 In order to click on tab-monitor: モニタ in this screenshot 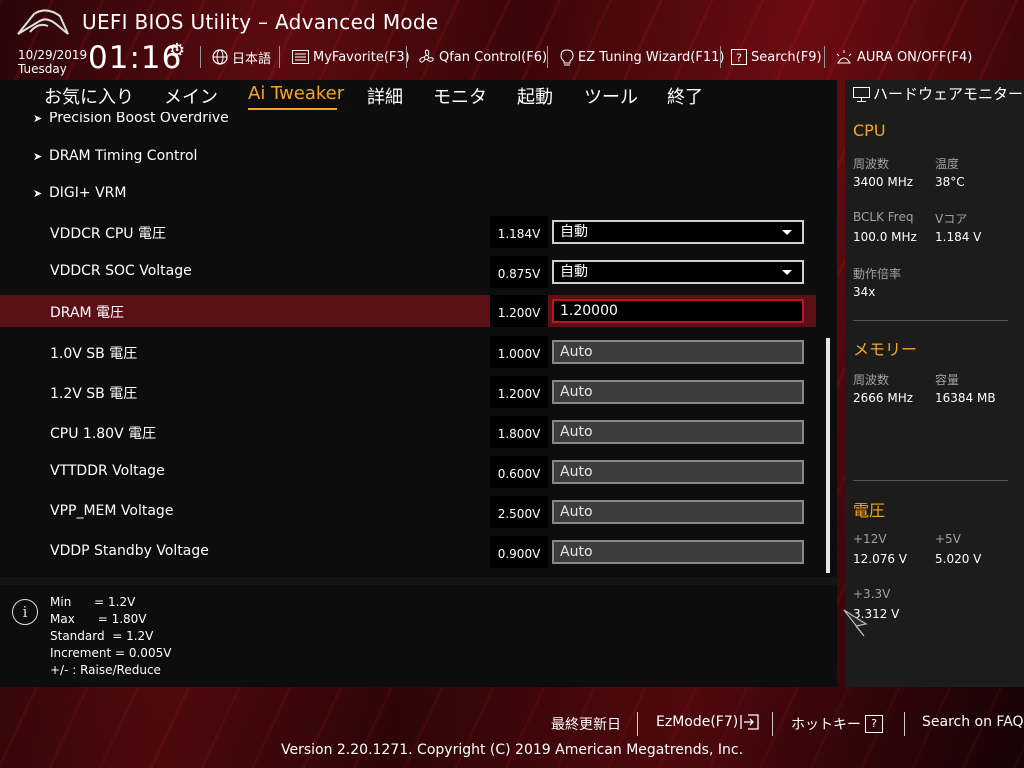, I will do `click(460, 96)`.